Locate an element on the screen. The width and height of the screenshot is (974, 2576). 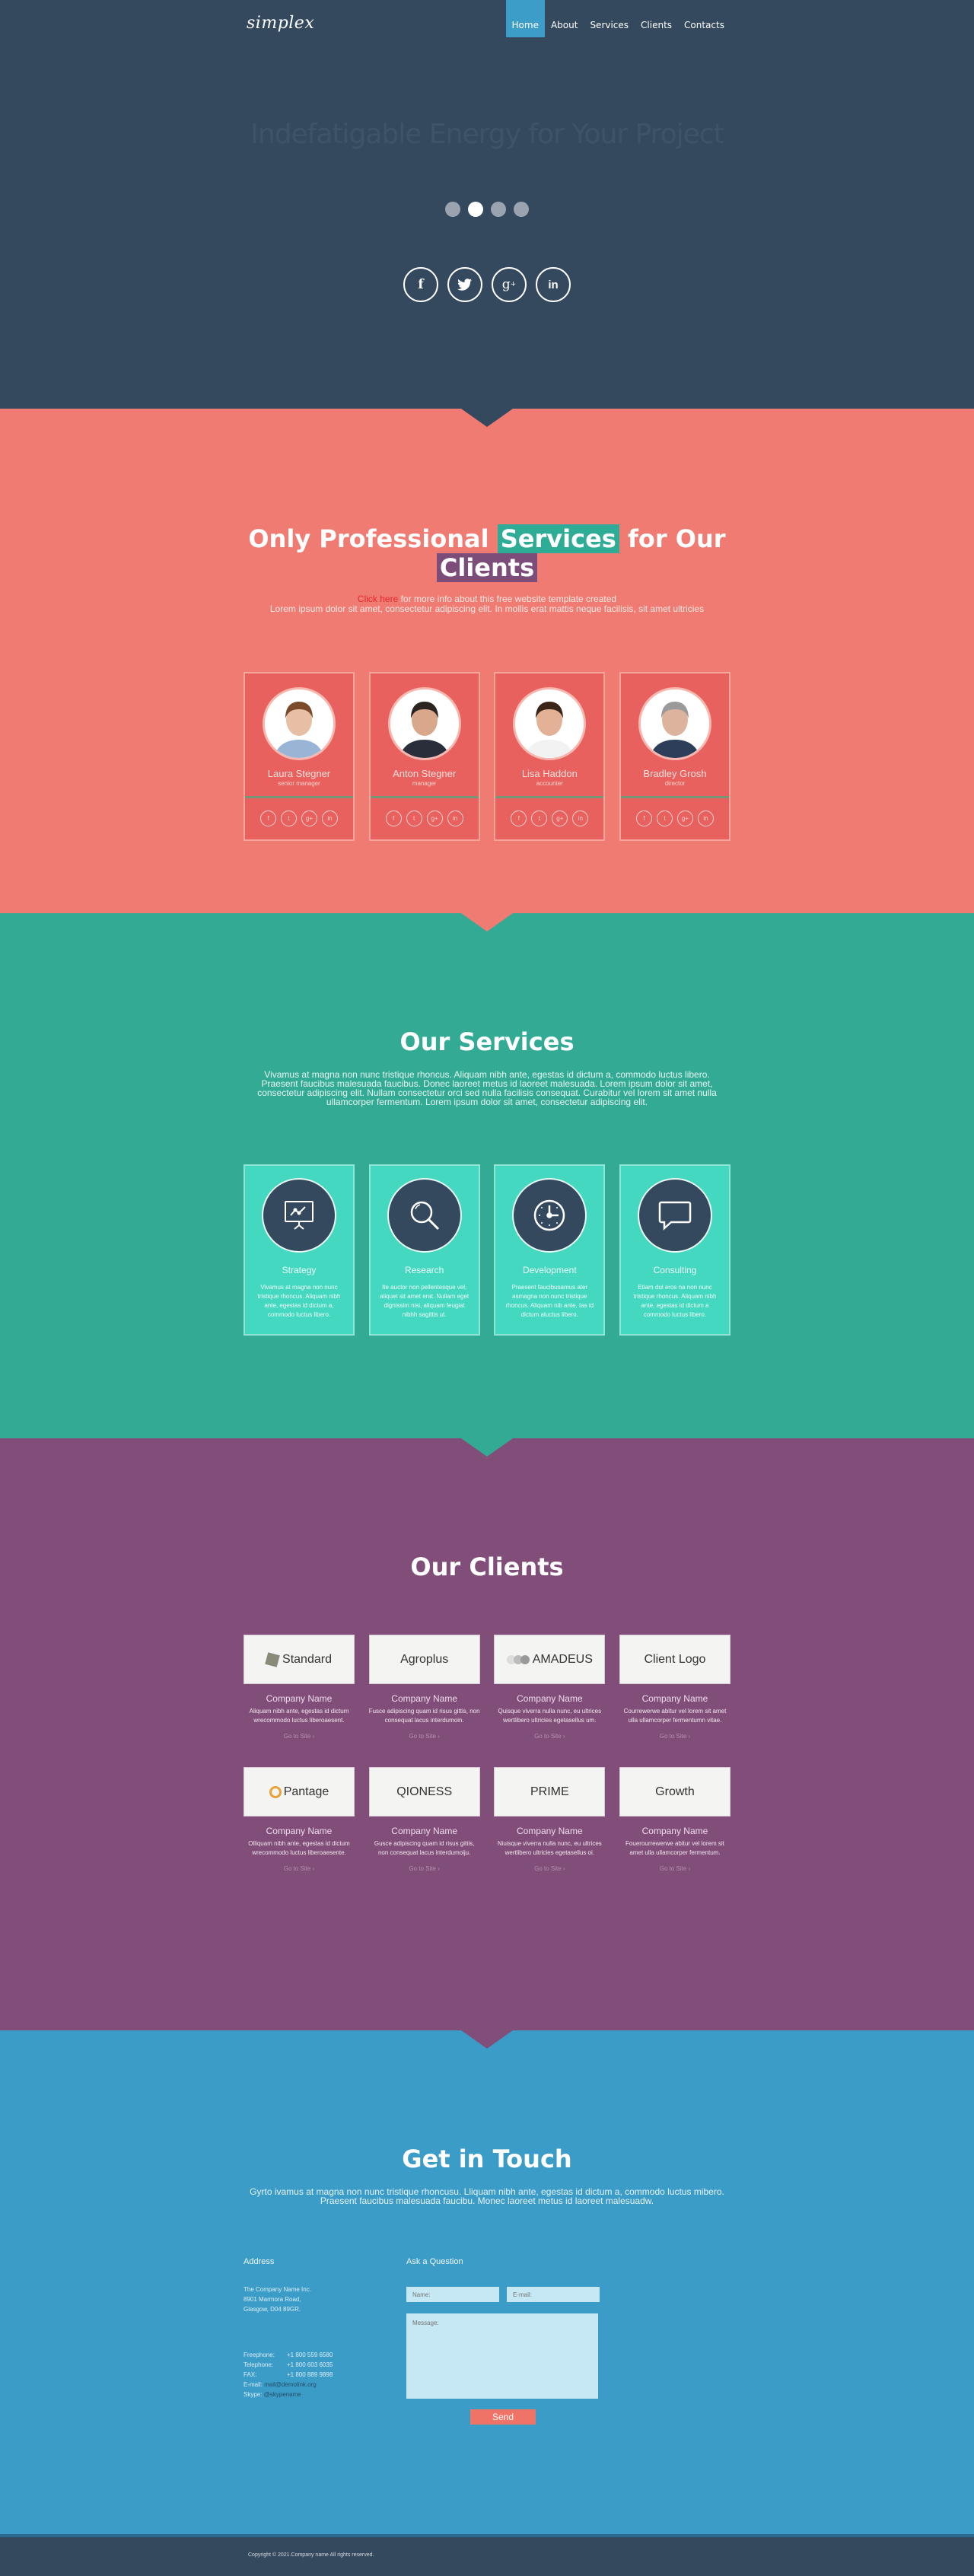
client-logo-text: PRIME is located at coordinates (549, 1791).